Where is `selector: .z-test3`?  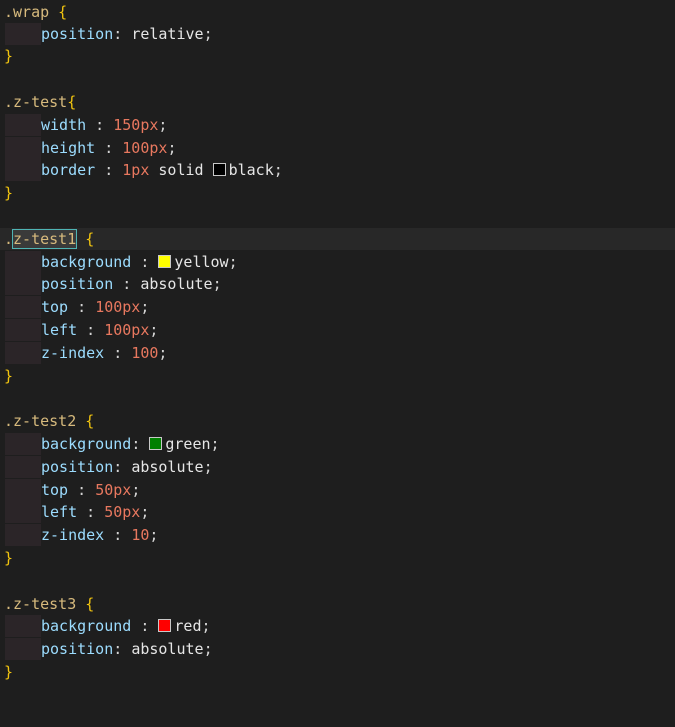 selector: .z-test3 is located at coordinates (40, 604).